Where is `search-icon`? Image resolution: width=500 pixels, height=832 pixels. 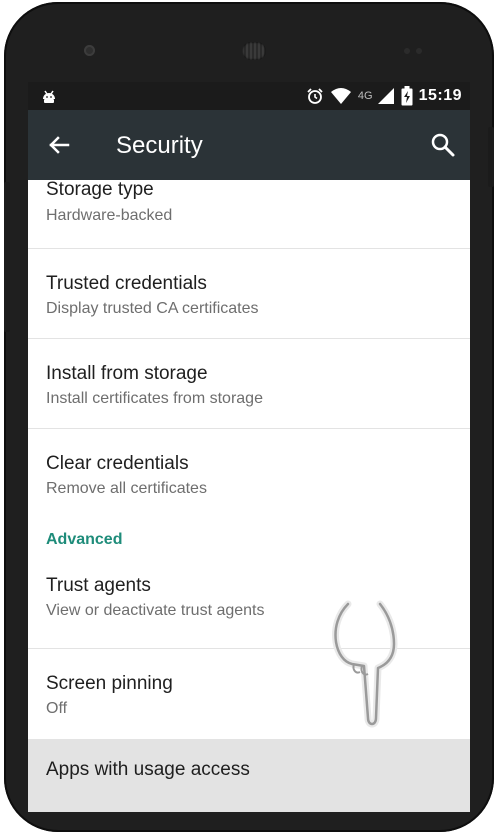
search-icon is located at coordinates (443, 145).